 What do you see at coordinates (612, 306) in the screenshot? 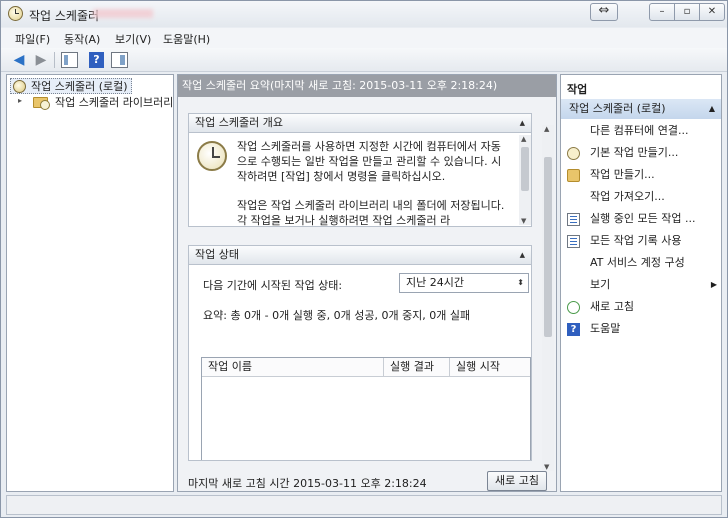
I see `action-label: 새로 고침` at bounding box center [612, 306].